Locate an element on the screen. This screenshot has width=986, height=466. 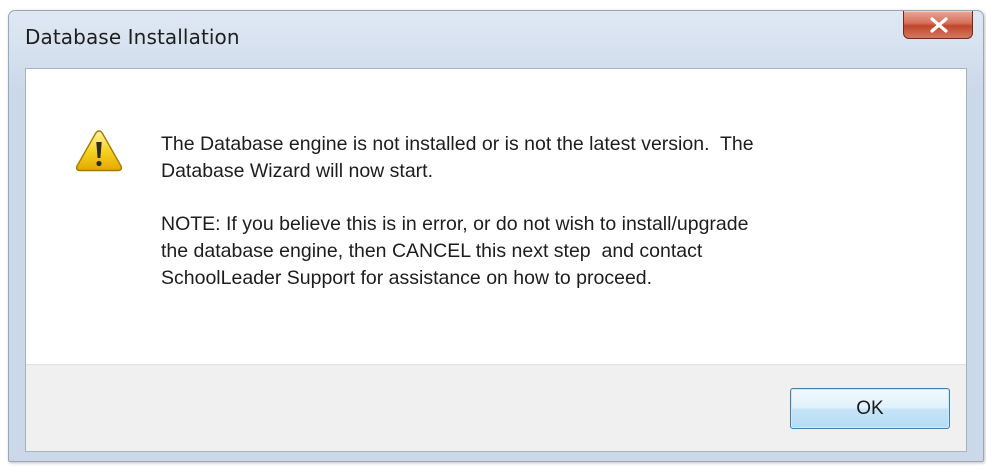
warning-icon is located at coordinates (99, 153).